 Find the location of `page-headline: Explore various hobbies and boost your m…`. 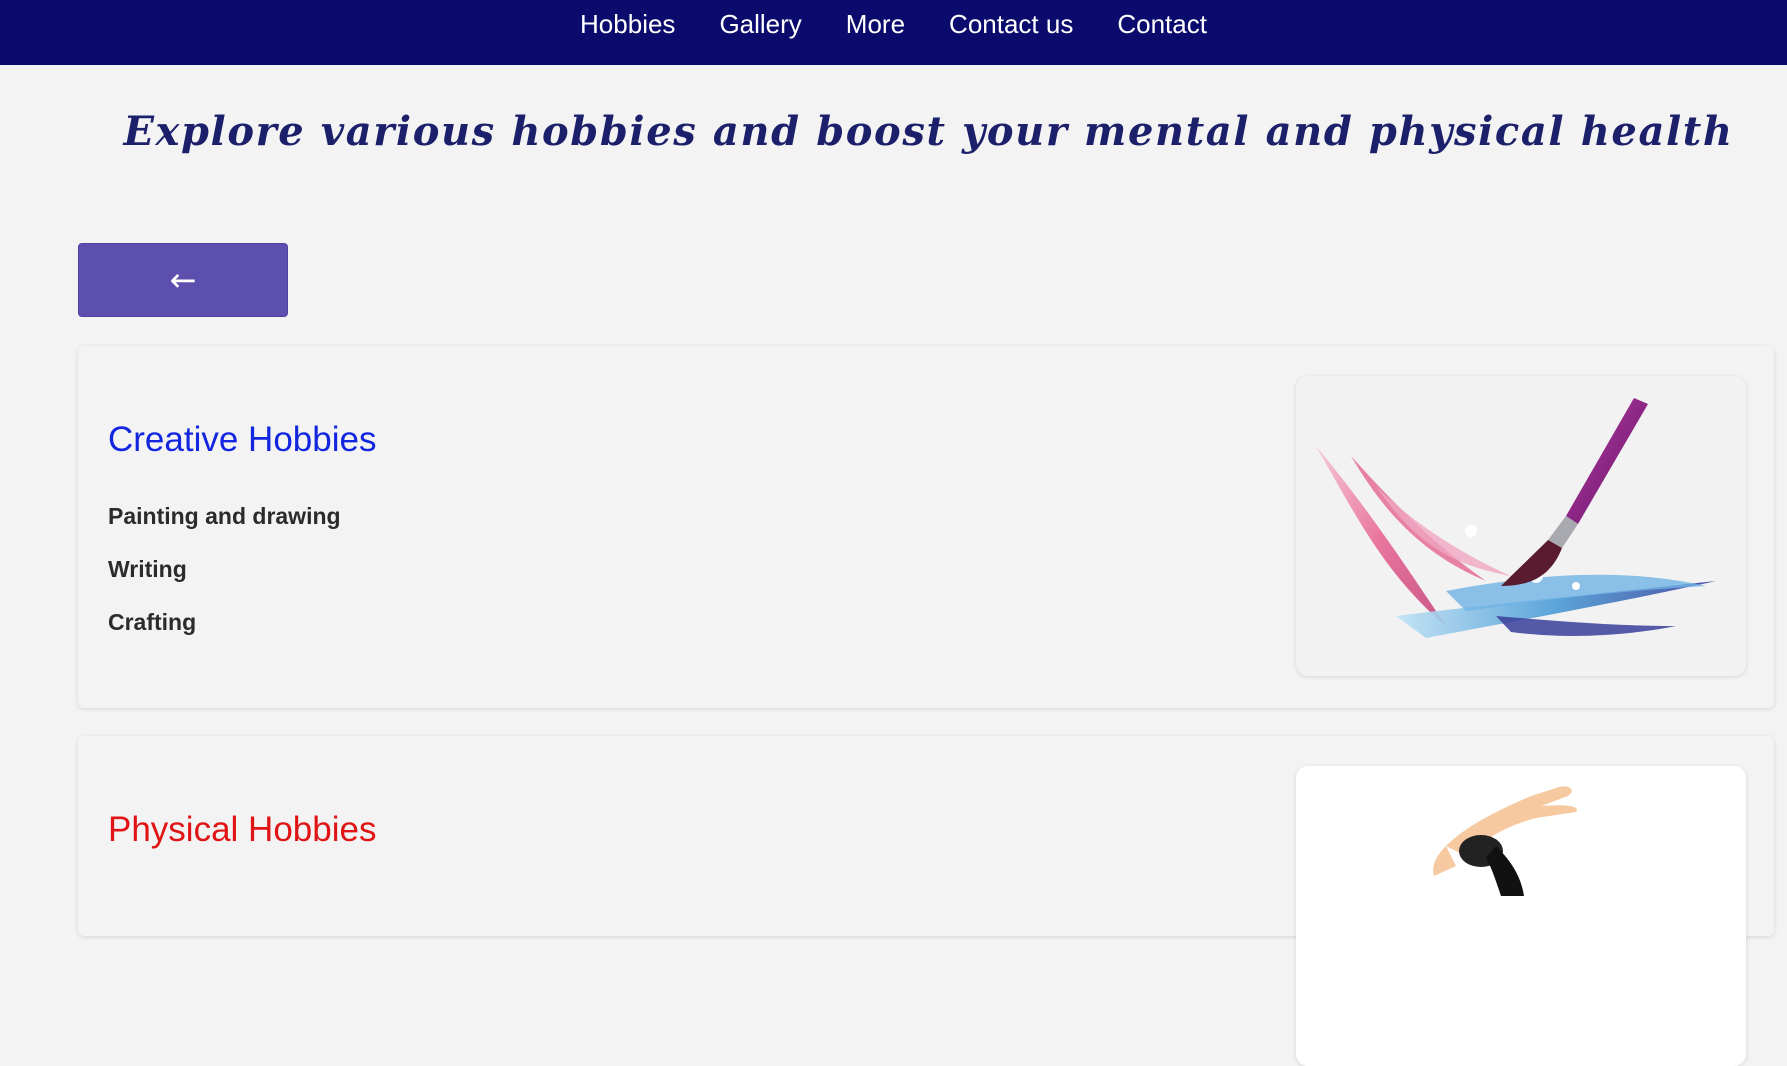

page-headline: Explore various hobbies and boost your m… is located at coordinates (928, 131).